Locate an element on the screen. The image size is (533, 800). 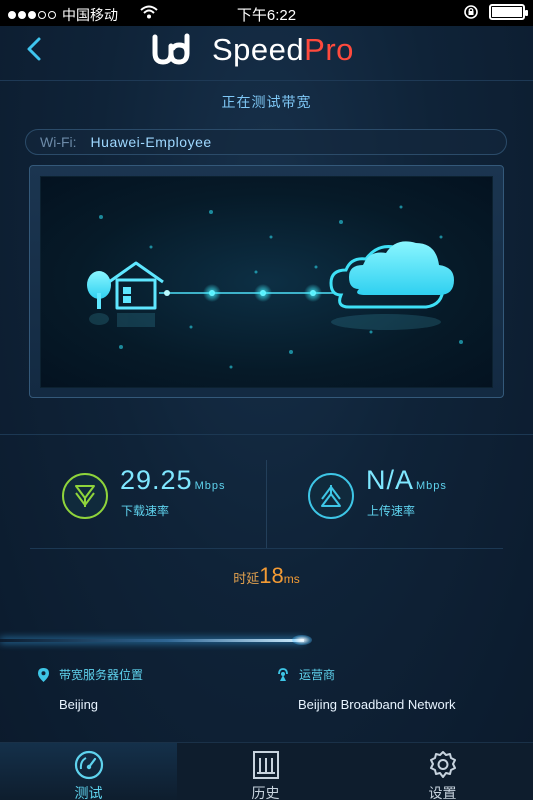
bottom-tab-bar: 测试 历史 设置 is located at coordinates (266, 771).